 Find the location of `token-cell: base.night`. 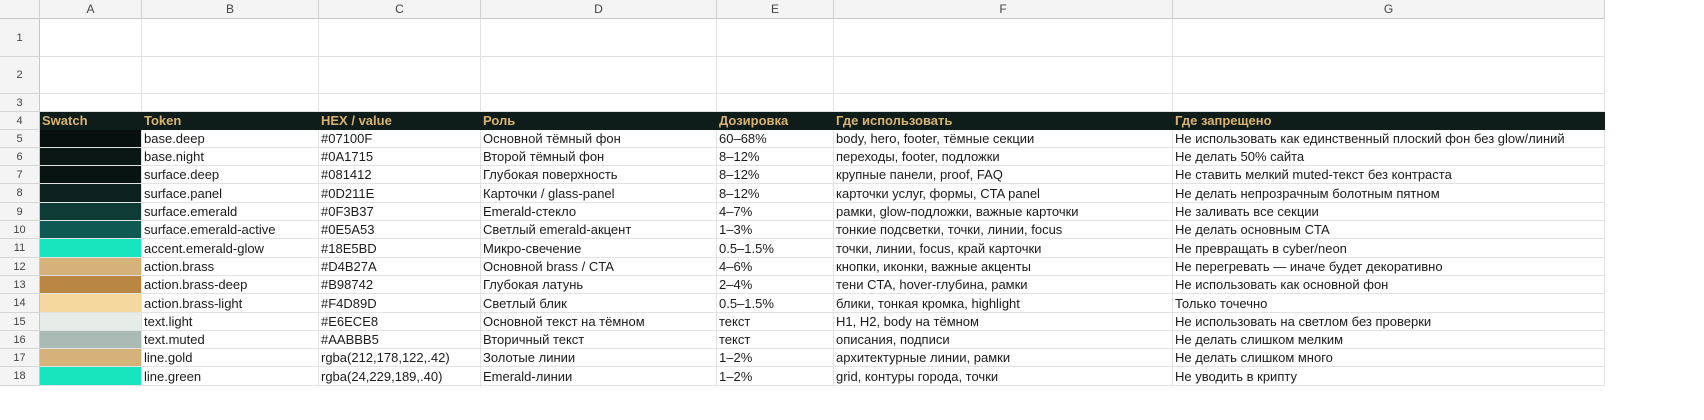

token-cell: base.night is located at coordinates (230, 157).